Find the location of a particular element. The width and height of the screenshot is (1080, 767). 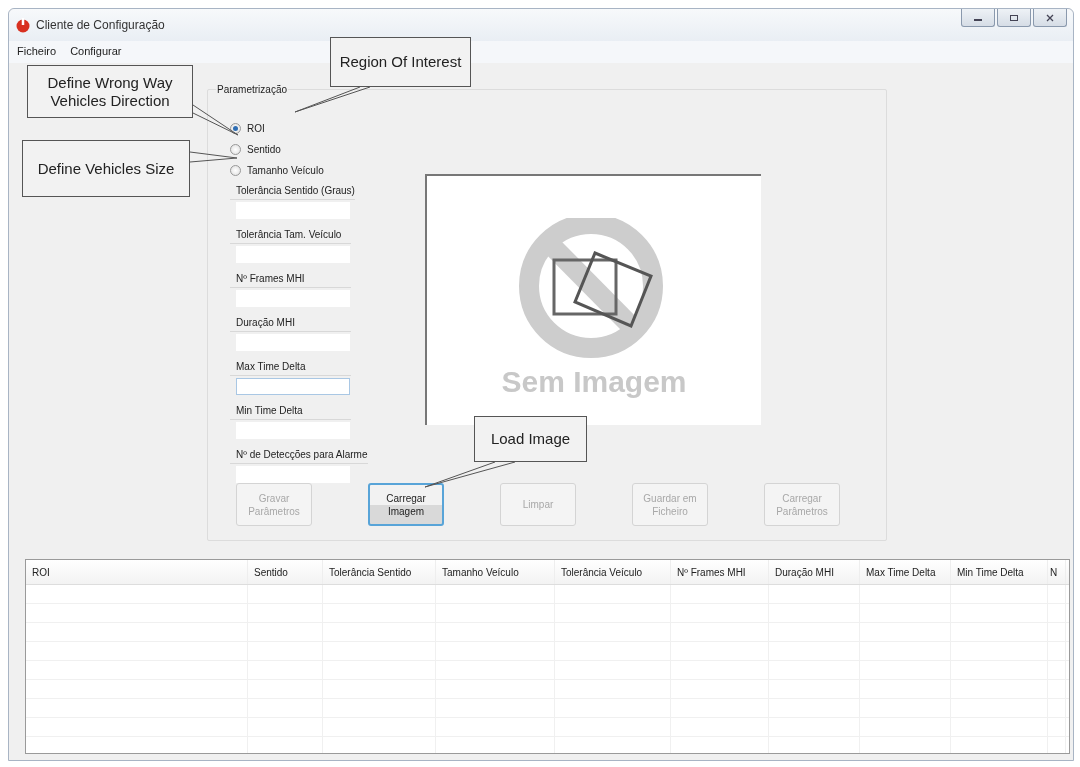

window-title: Cliente de Configuração is located at coordinates (101, 25).